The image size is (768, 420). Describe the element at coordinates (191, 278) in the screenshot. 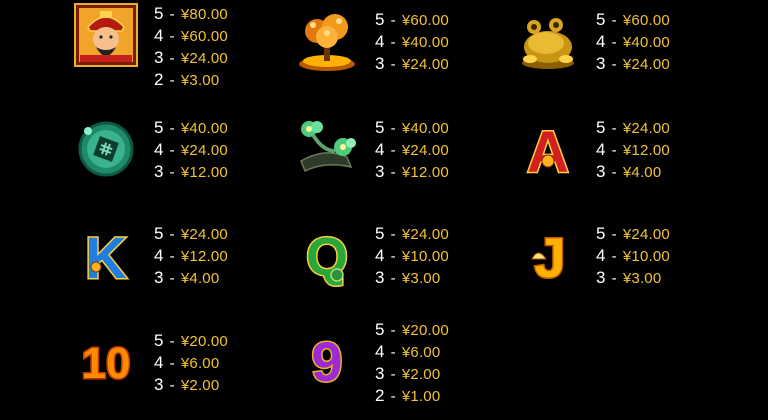

I see `pay-line: 3- ¥4.00` at that location.